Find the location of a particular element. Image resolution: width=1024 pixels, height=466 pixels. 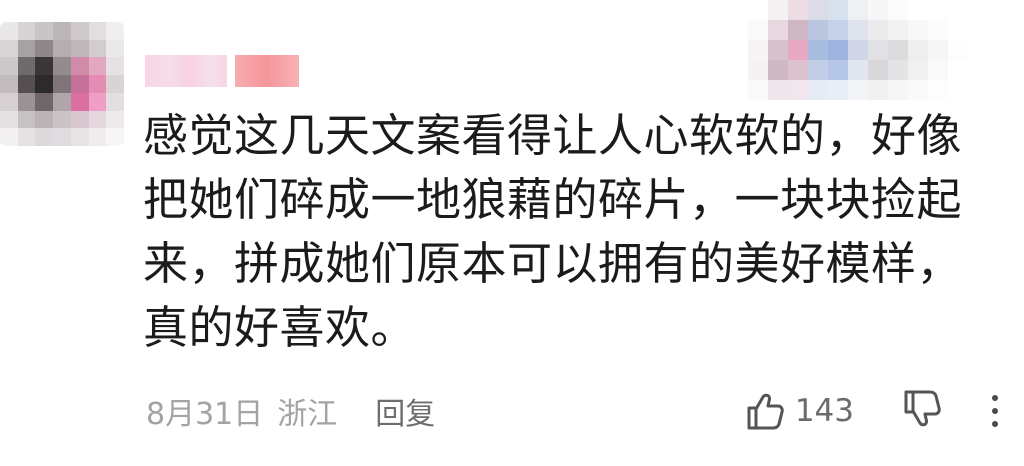

sticker-image is located at coordinates (858, 50).